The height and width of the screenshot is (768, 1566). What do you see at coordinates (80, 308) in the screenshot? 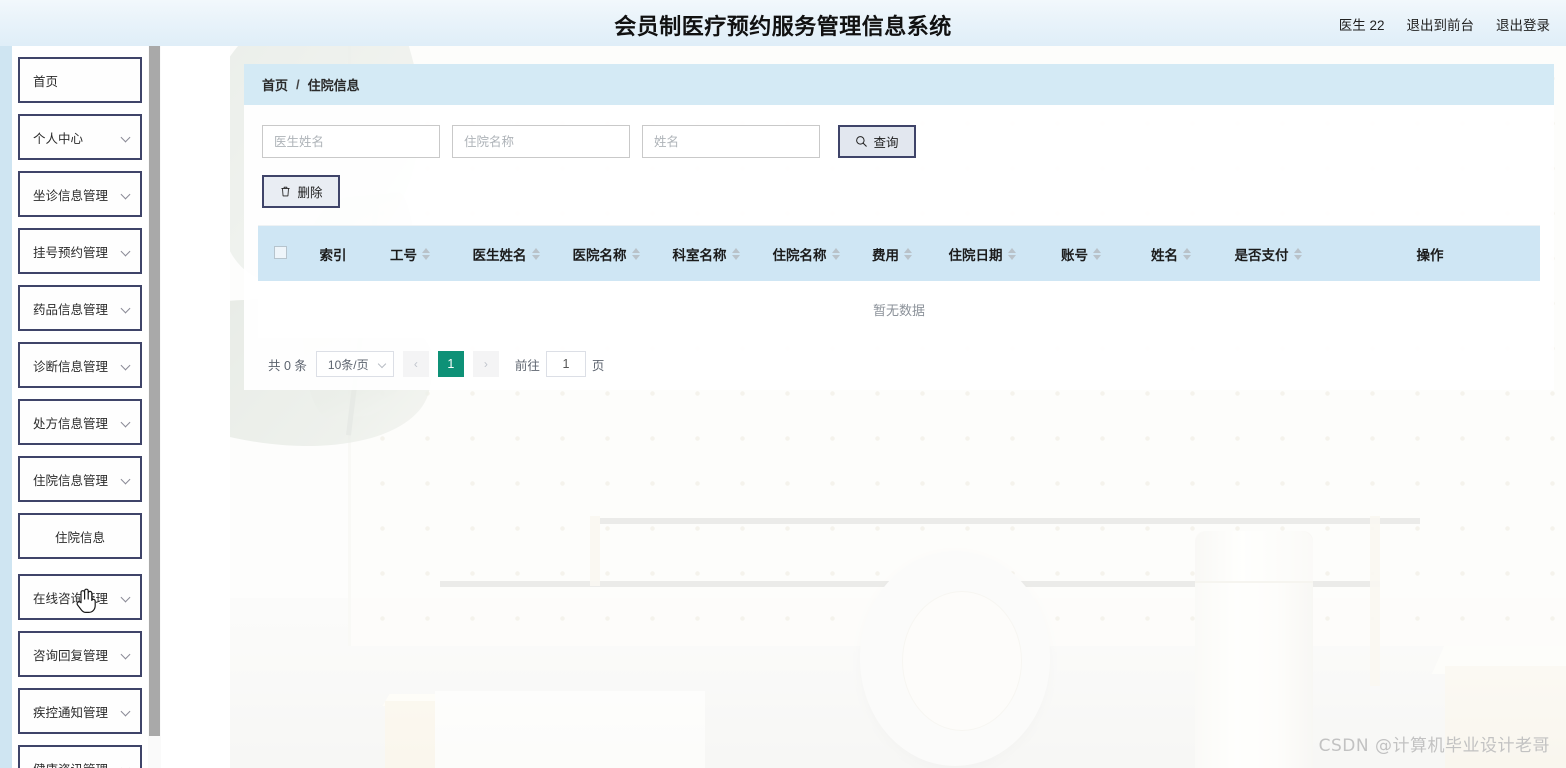
I see `sidebar-item-drug-info: 药品信息管理` at bounding box center [80, 308].